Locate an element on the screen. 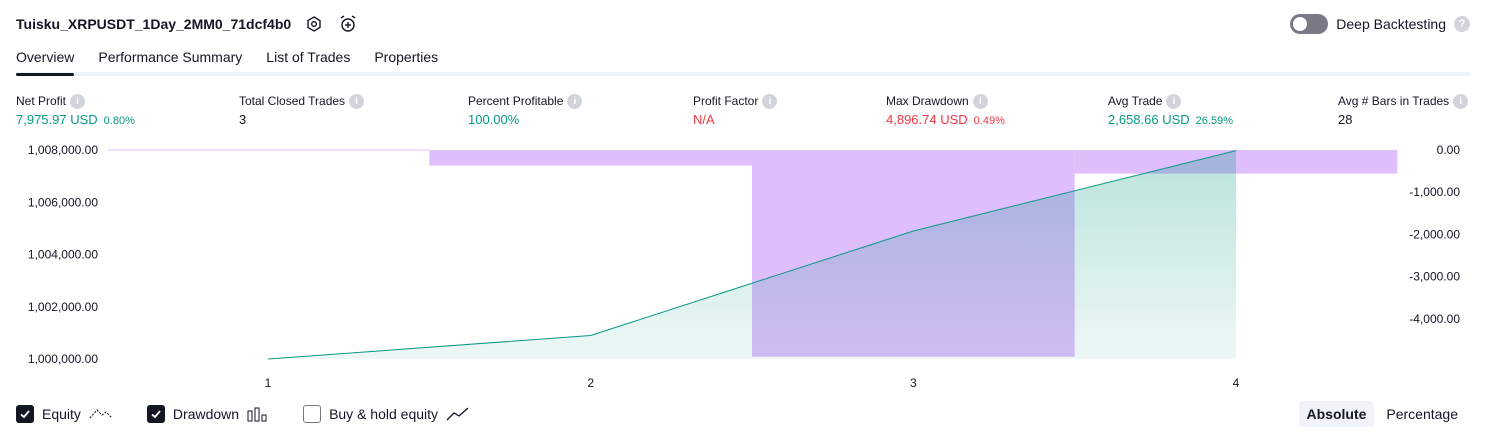  deep-backtesting-control: Deep Backtesting ? is located at coordinates (1380, 24).